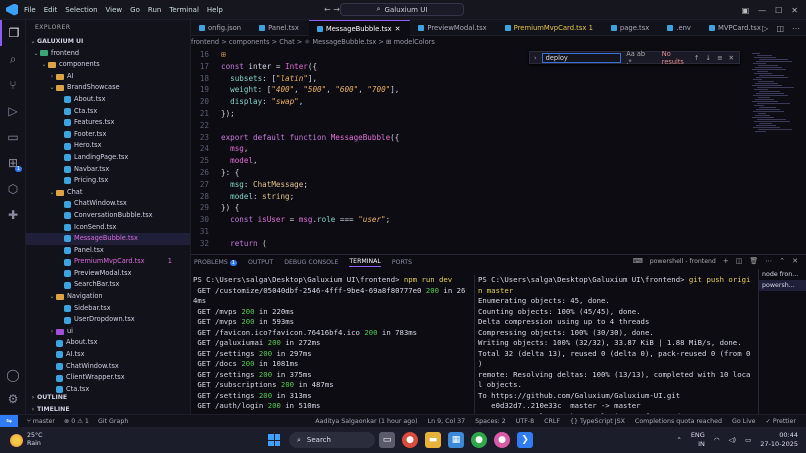  I want to click on tree-file: Pricing.tsx, so click(108, 181).